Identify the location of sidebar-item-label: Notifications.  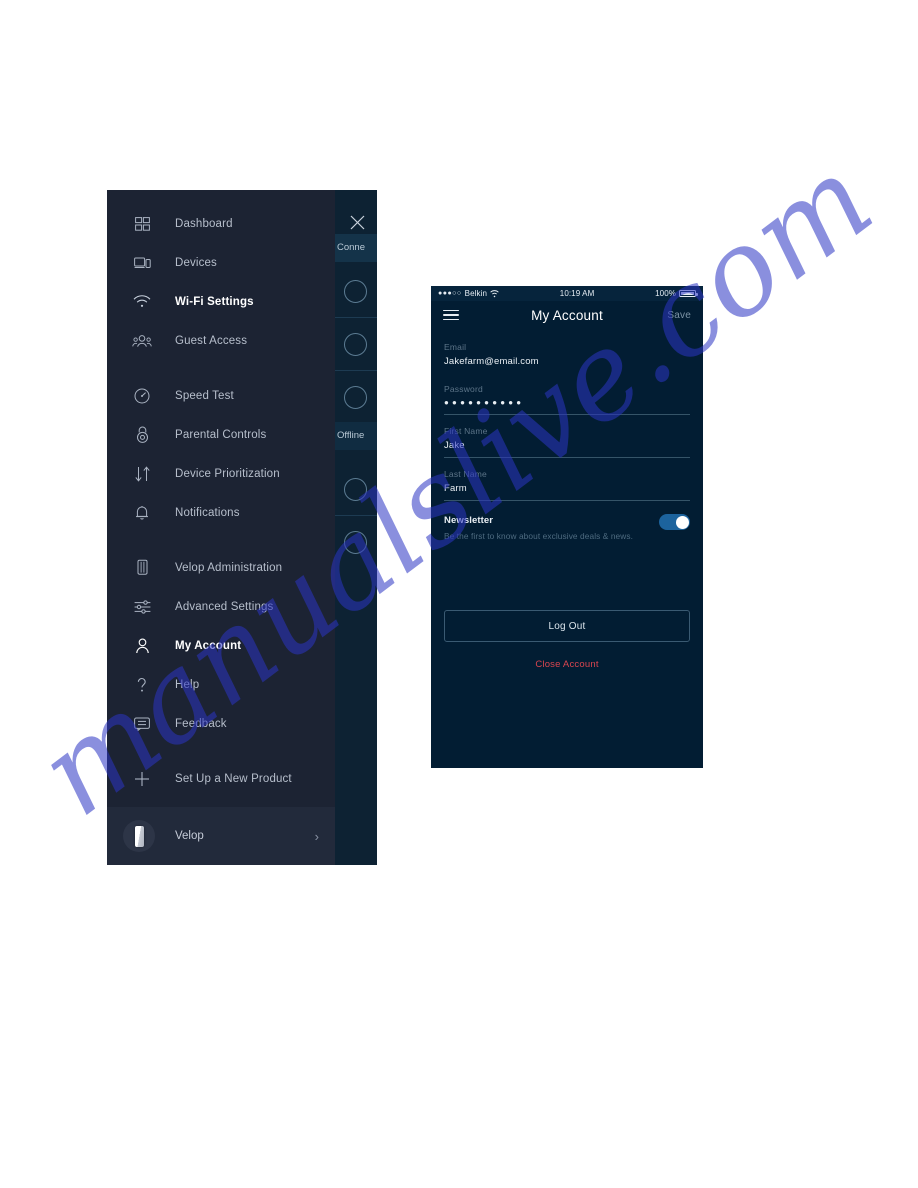
(207, 512).